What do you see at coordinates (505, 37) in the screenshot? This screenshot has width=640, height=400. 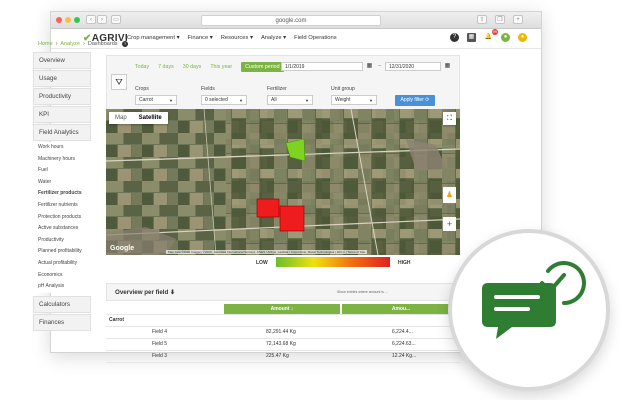 I see `chat-icon: ●` at bounding box center [505, 37].